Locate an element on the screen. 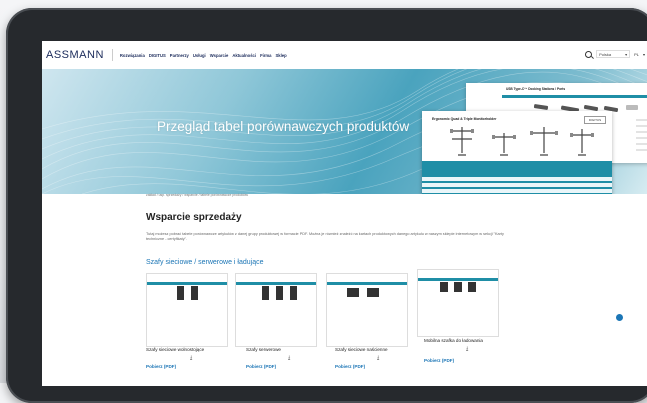  hero-title: Przegląd tabel porównawczych produktów is located at coordinates (283, 126).